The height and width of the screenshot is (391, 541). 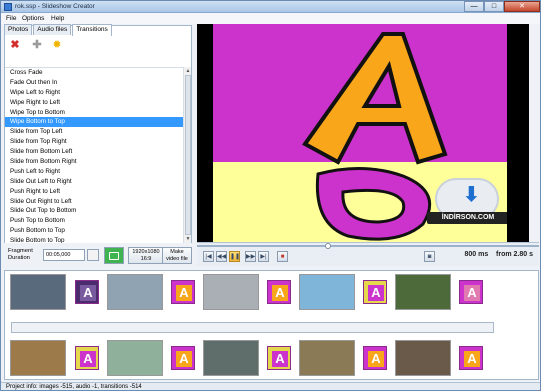 I want to click on next-frame-button: ▶▶, so click(x=250, y=256).